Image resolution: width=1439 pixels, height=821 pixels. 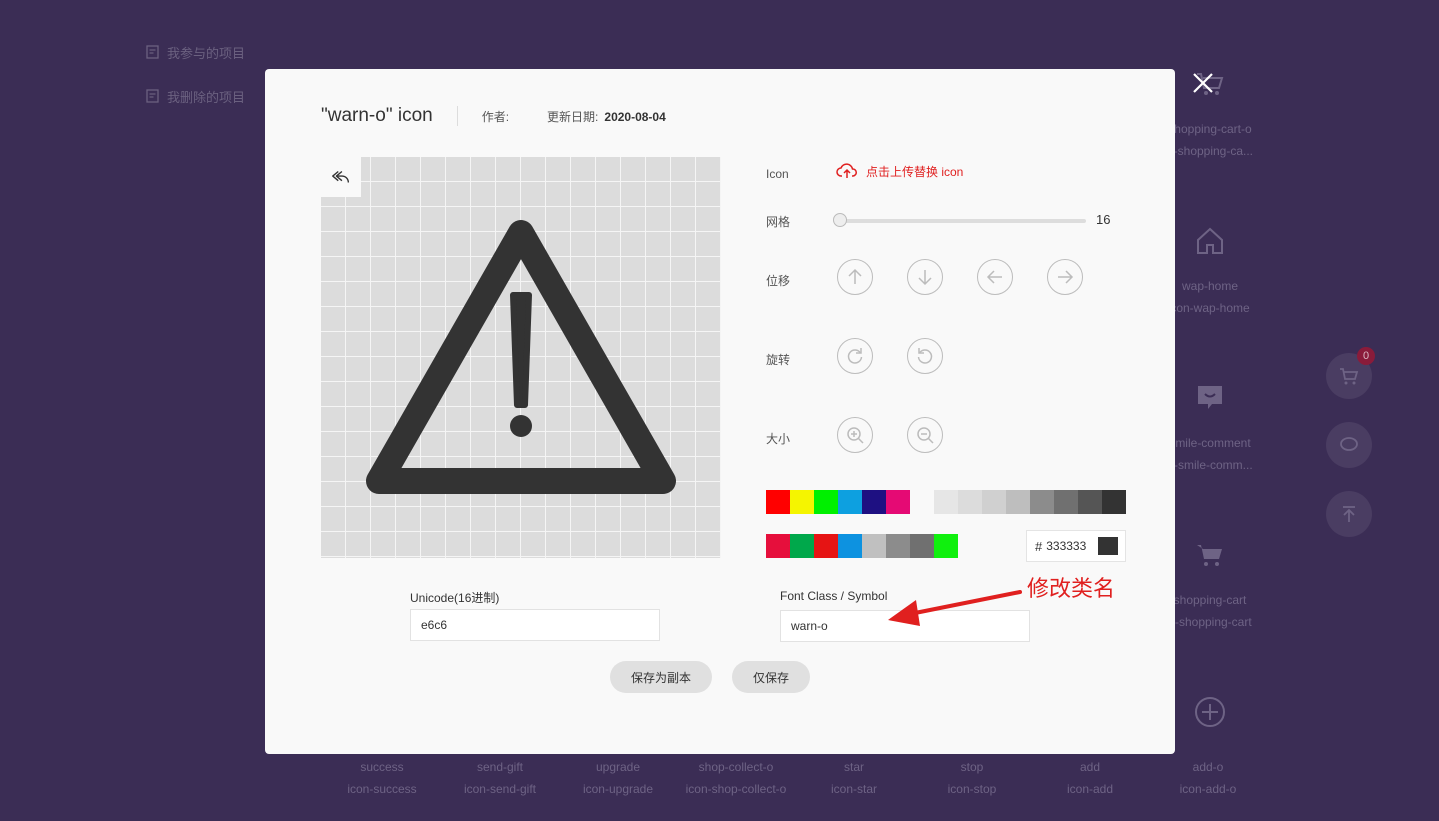 What do you see at coordinates (618, 767) in the screenshot?
I see `icon-name: upgrade` at bounding box center [618, 767].